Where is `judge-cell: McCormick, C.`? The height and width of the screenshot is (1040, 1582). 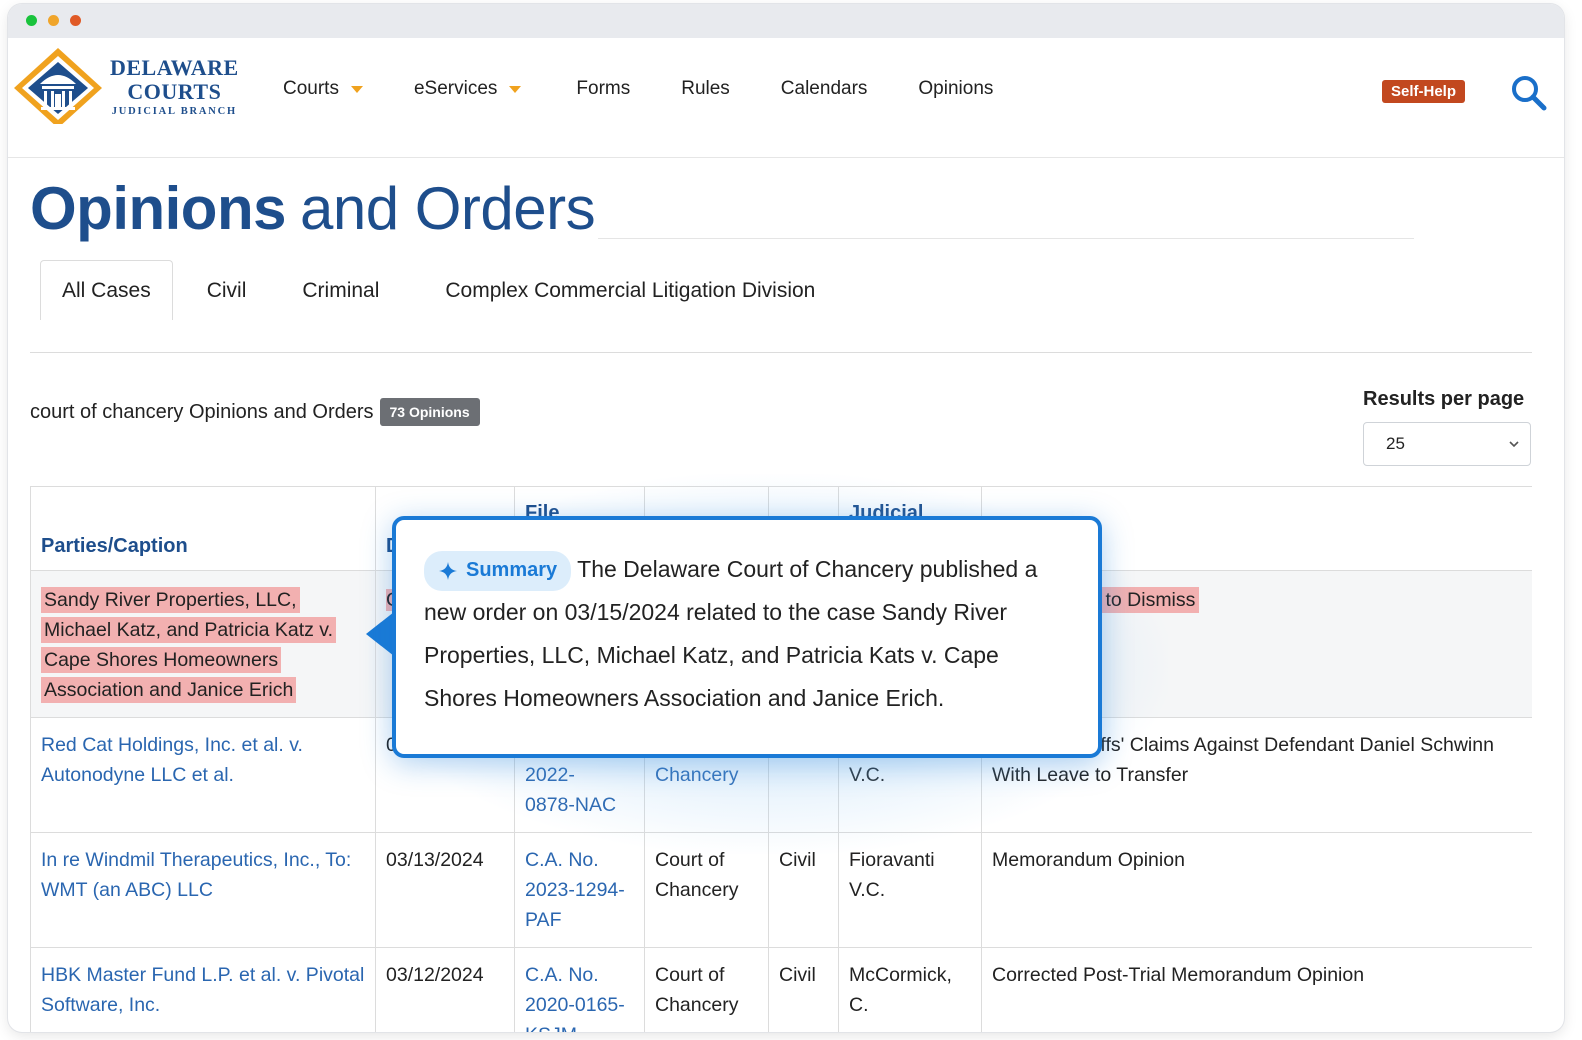
judge-cell: McCormick, C. is located at coordinates (910, 989).